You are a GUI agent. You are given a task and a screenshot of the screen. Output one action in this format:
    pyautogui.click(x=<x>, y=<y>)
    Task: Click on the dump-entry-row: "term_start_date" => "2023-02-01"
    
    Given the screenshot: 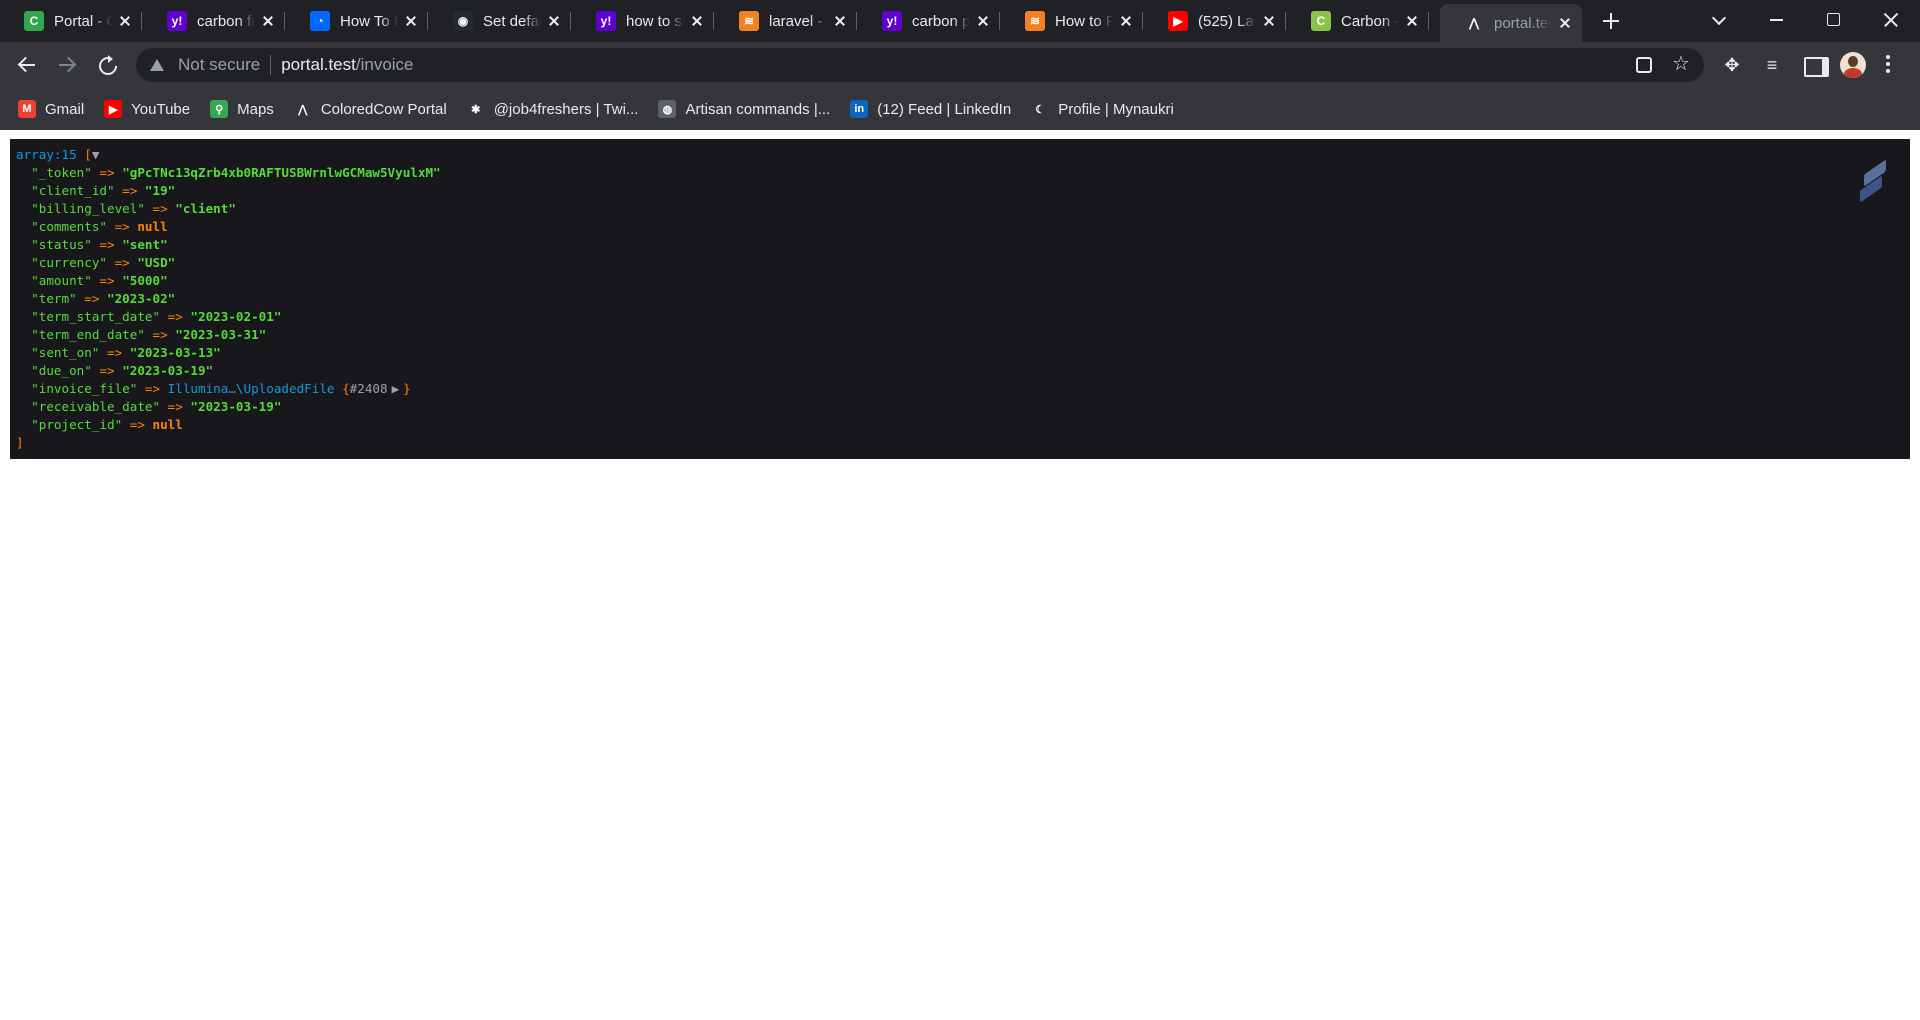 What is the action you would take?
    pyautogui.click(x=960, y=317)
    